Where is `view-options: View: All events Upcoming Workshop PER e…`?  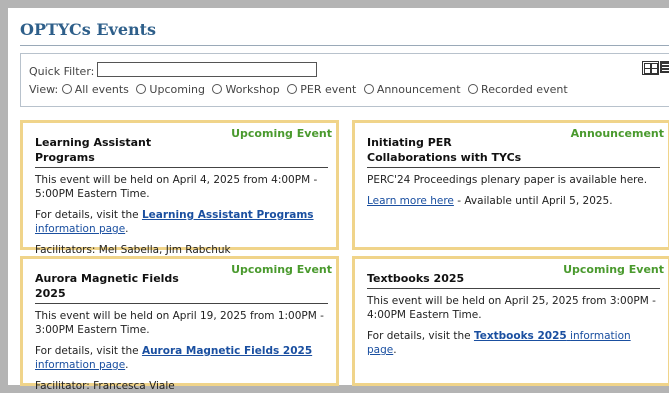 view-options: View: All events Upcoming Workshop PER e… is located at coordinates (300, 89).